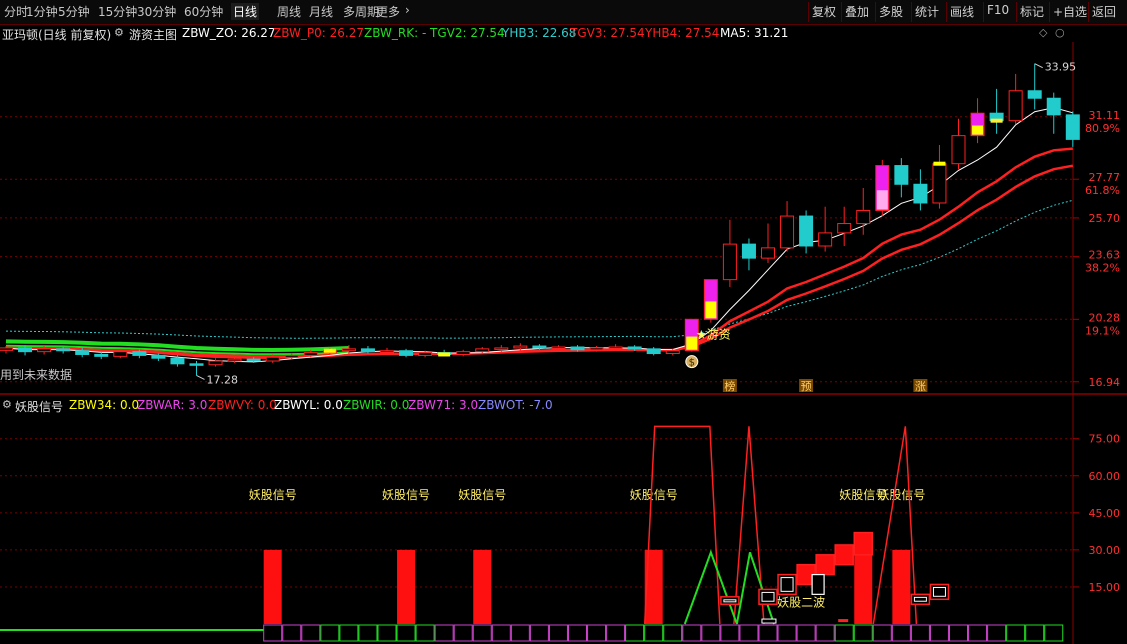 The height and width of the screenshot is (644, 1127). Describe the element at coordinates (1105, 513) in the screenshot. I see `indicator-tick-label: 45.00` at that location.